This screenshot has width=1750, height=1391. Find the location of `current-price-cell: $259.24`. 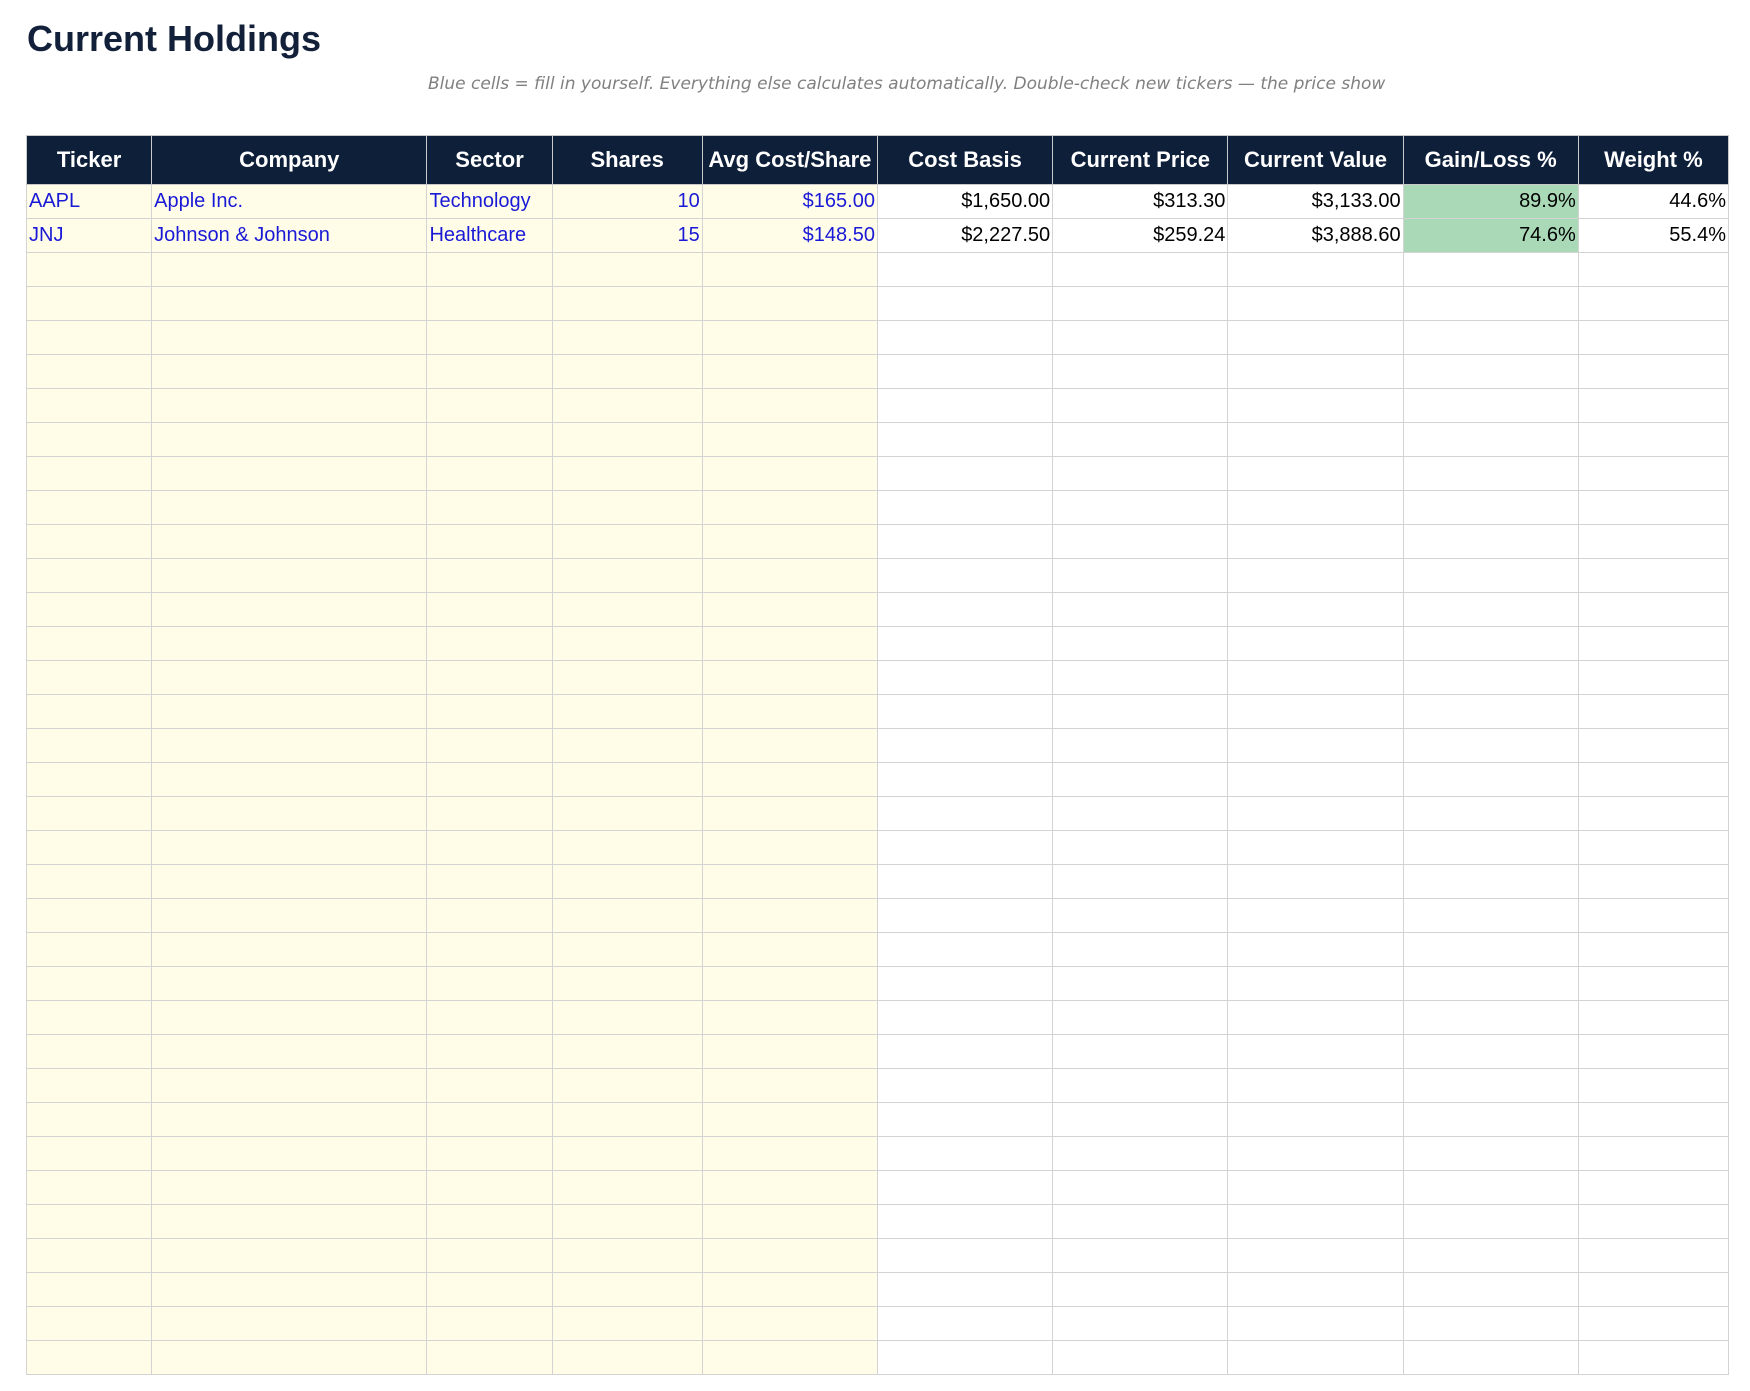

current-price-cell: $259.24 is located at coordinates (1140, 235).